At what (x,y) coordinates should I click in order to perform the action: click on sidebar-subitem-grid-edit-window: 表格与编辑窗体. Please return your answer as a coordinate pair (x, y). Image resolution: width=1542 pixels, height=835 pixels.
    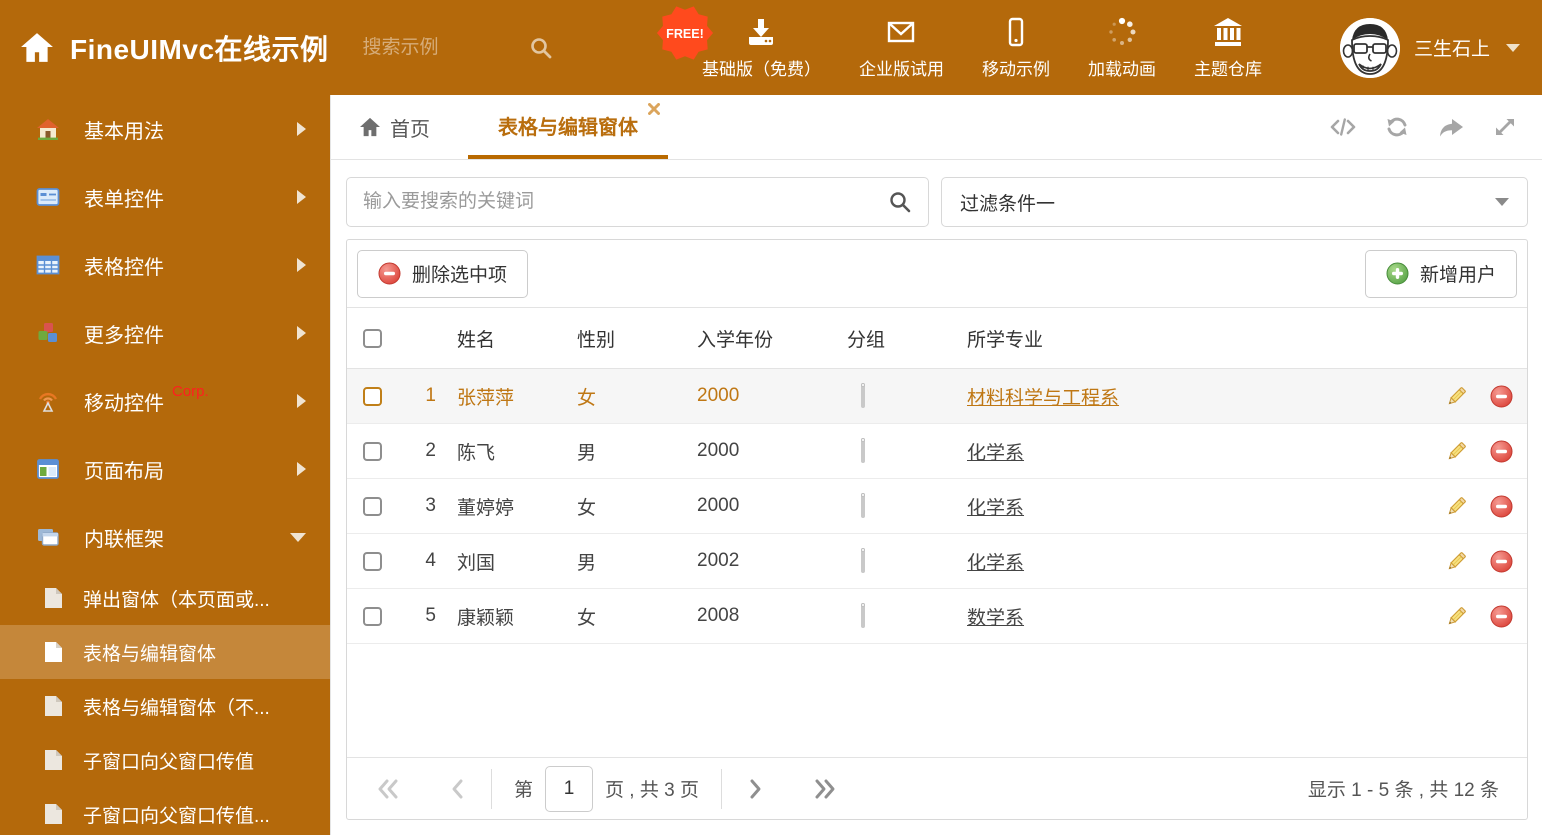
    Looking at the image, I should click on (165, 652).